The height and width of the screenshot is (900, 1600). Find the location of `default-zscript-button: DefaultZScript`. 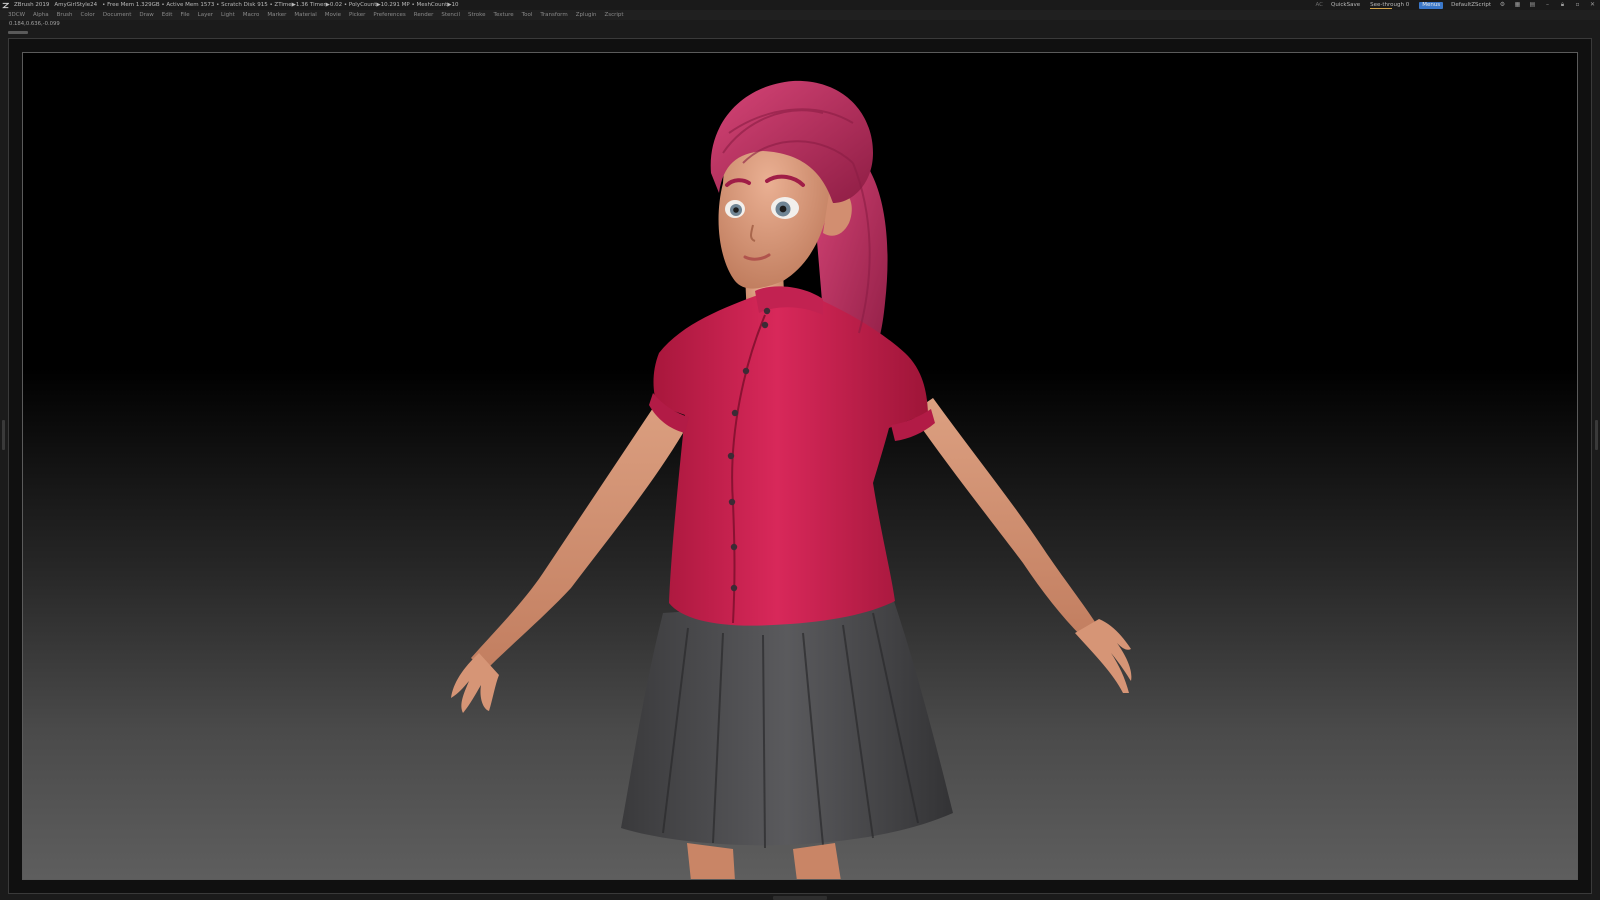

default-zscript-button: DefaultZScript is located at coordinates (1471, 5).